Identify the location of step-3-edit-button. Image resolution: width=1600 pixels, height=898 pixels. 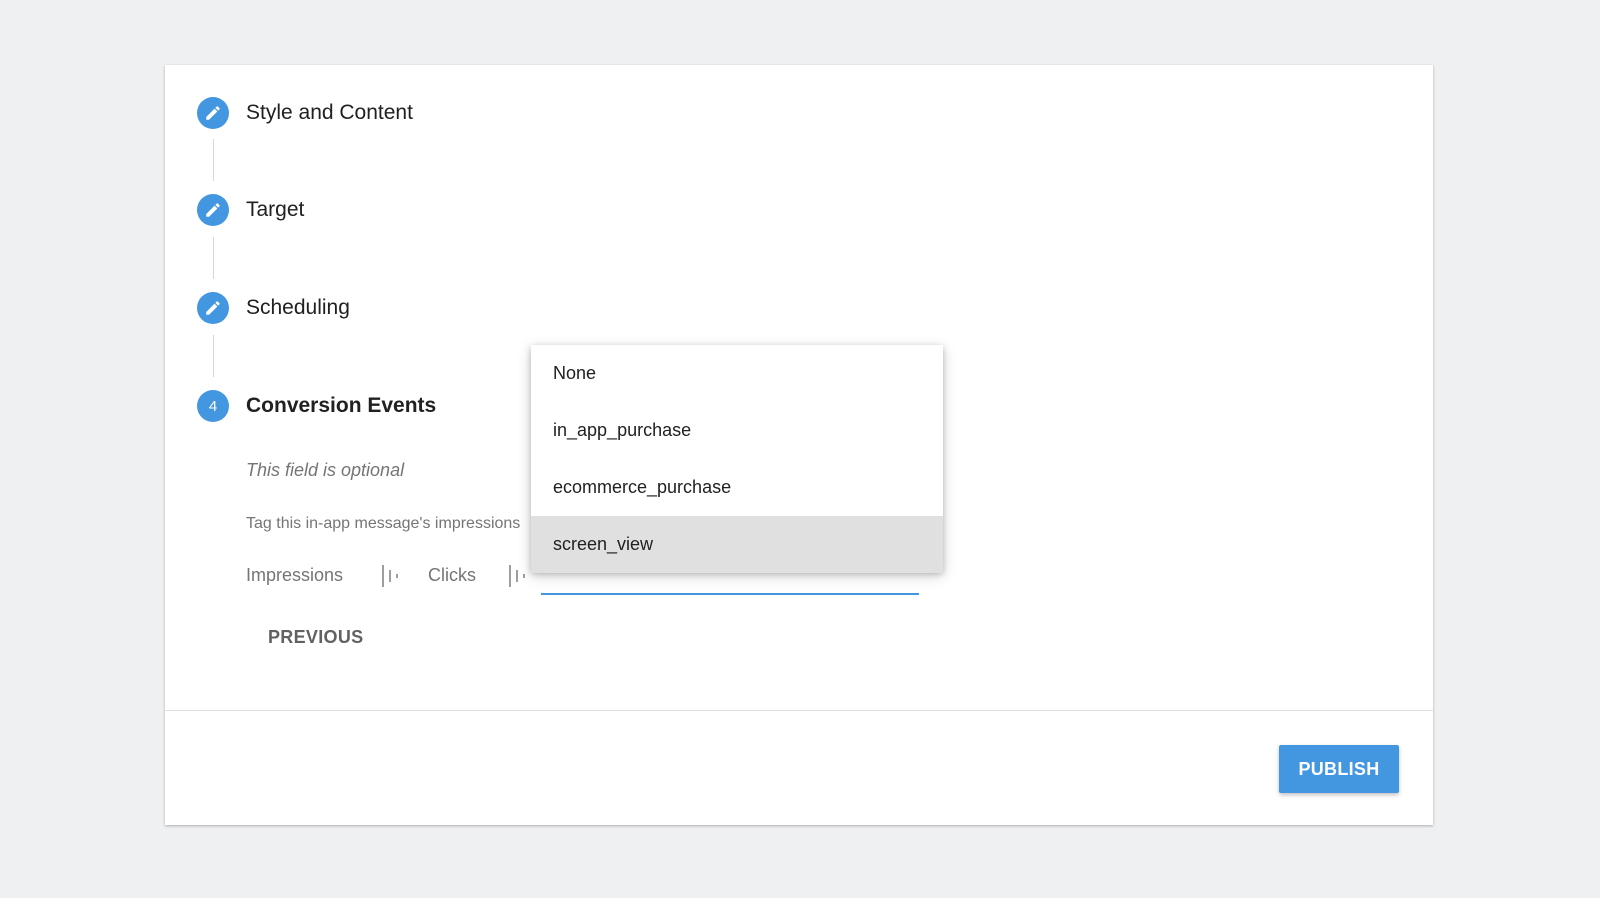
(213, 308).